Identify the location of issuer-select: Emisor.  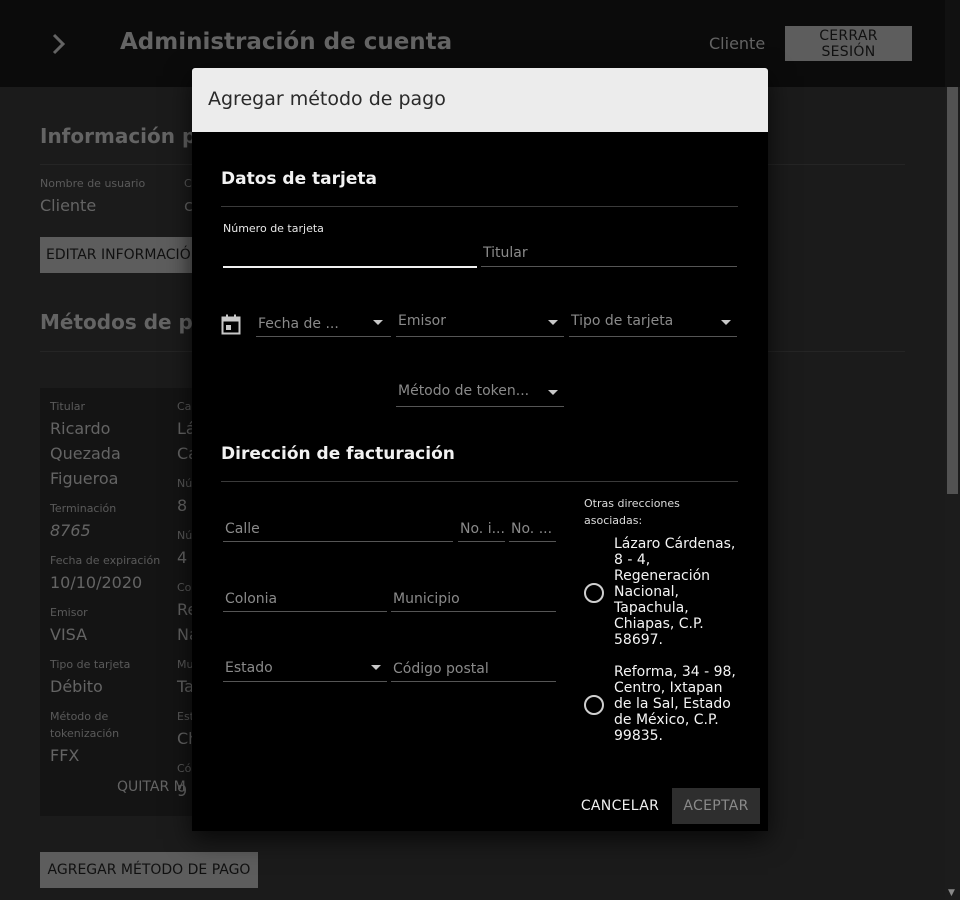
(480, 322).